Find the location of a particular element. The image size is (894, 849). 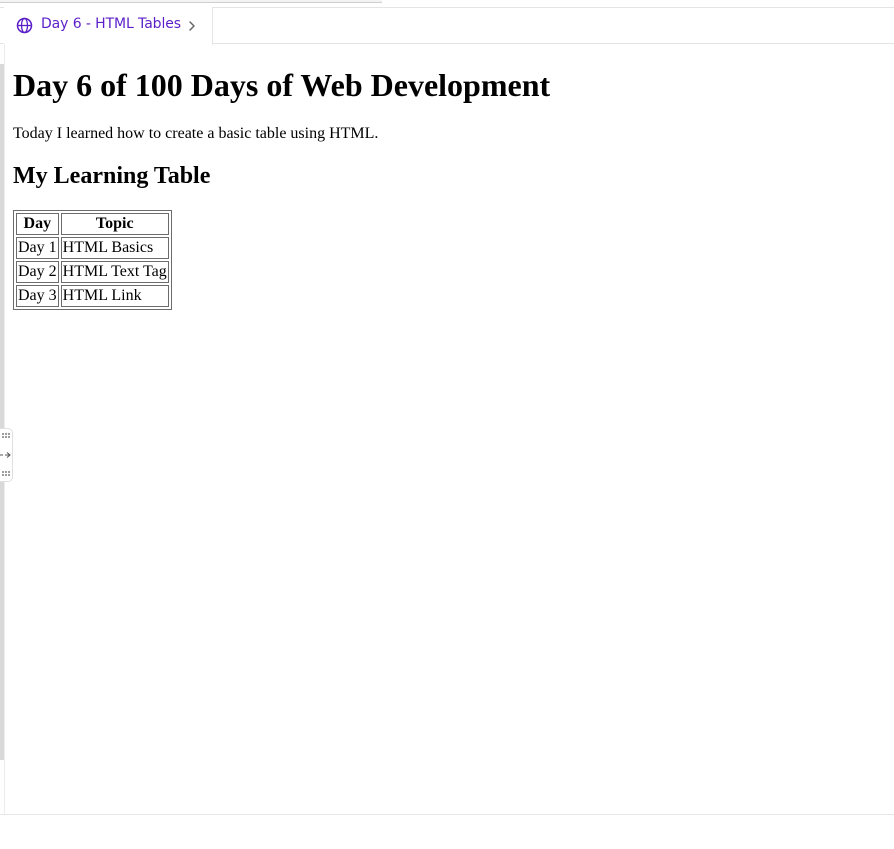

side-panel-handle is located at coordinates (6, 455).